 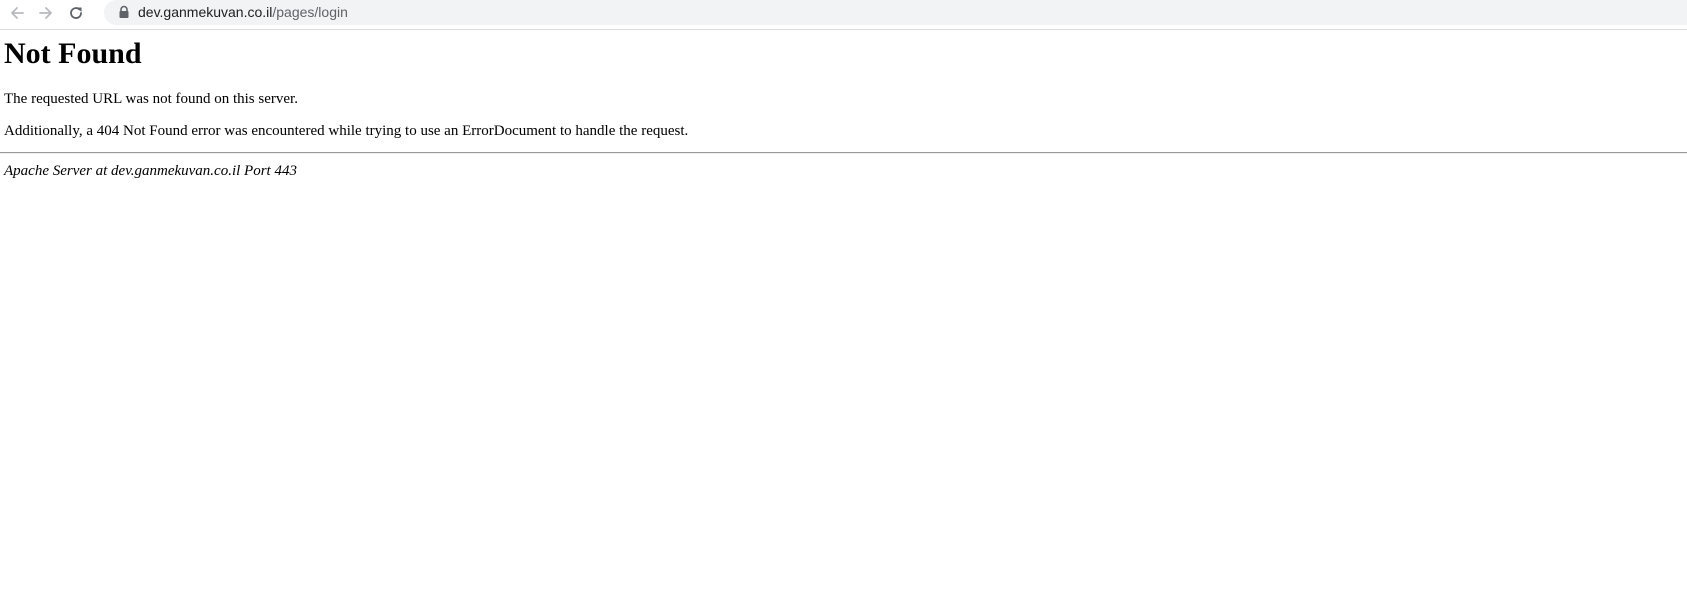 I want to click on url-domain: dev.ganmekuvan.co.il, so click(x=205, y=12).